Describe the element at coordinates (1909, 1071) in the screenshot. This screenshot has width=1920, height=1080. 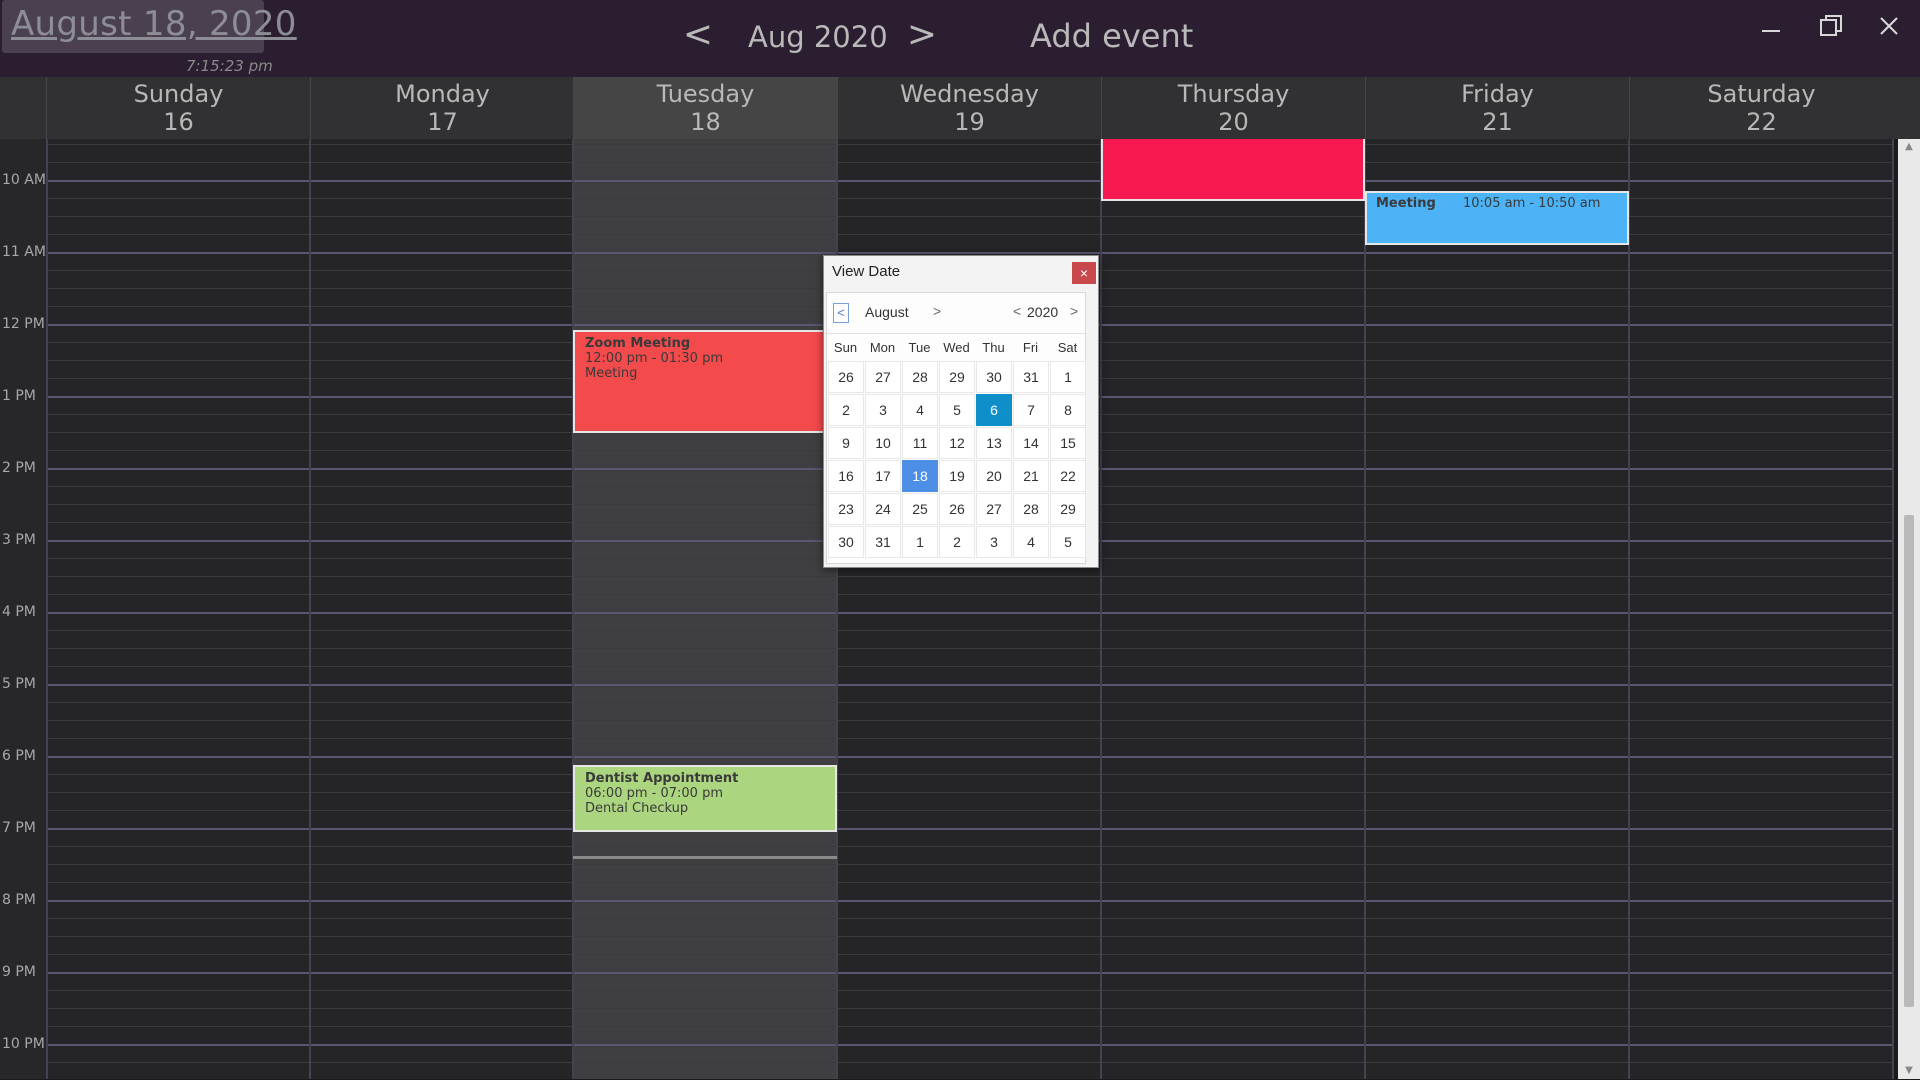
I see `scroll-down-icon: ▼` at that location.